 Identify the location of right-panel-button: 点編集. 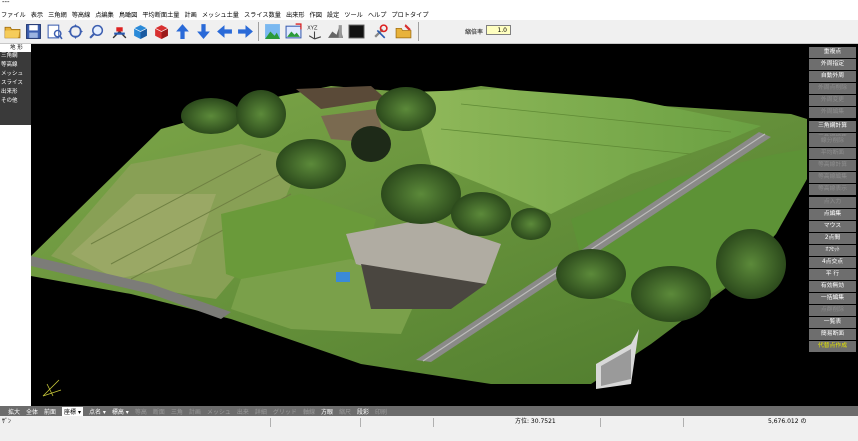
(832, 214).